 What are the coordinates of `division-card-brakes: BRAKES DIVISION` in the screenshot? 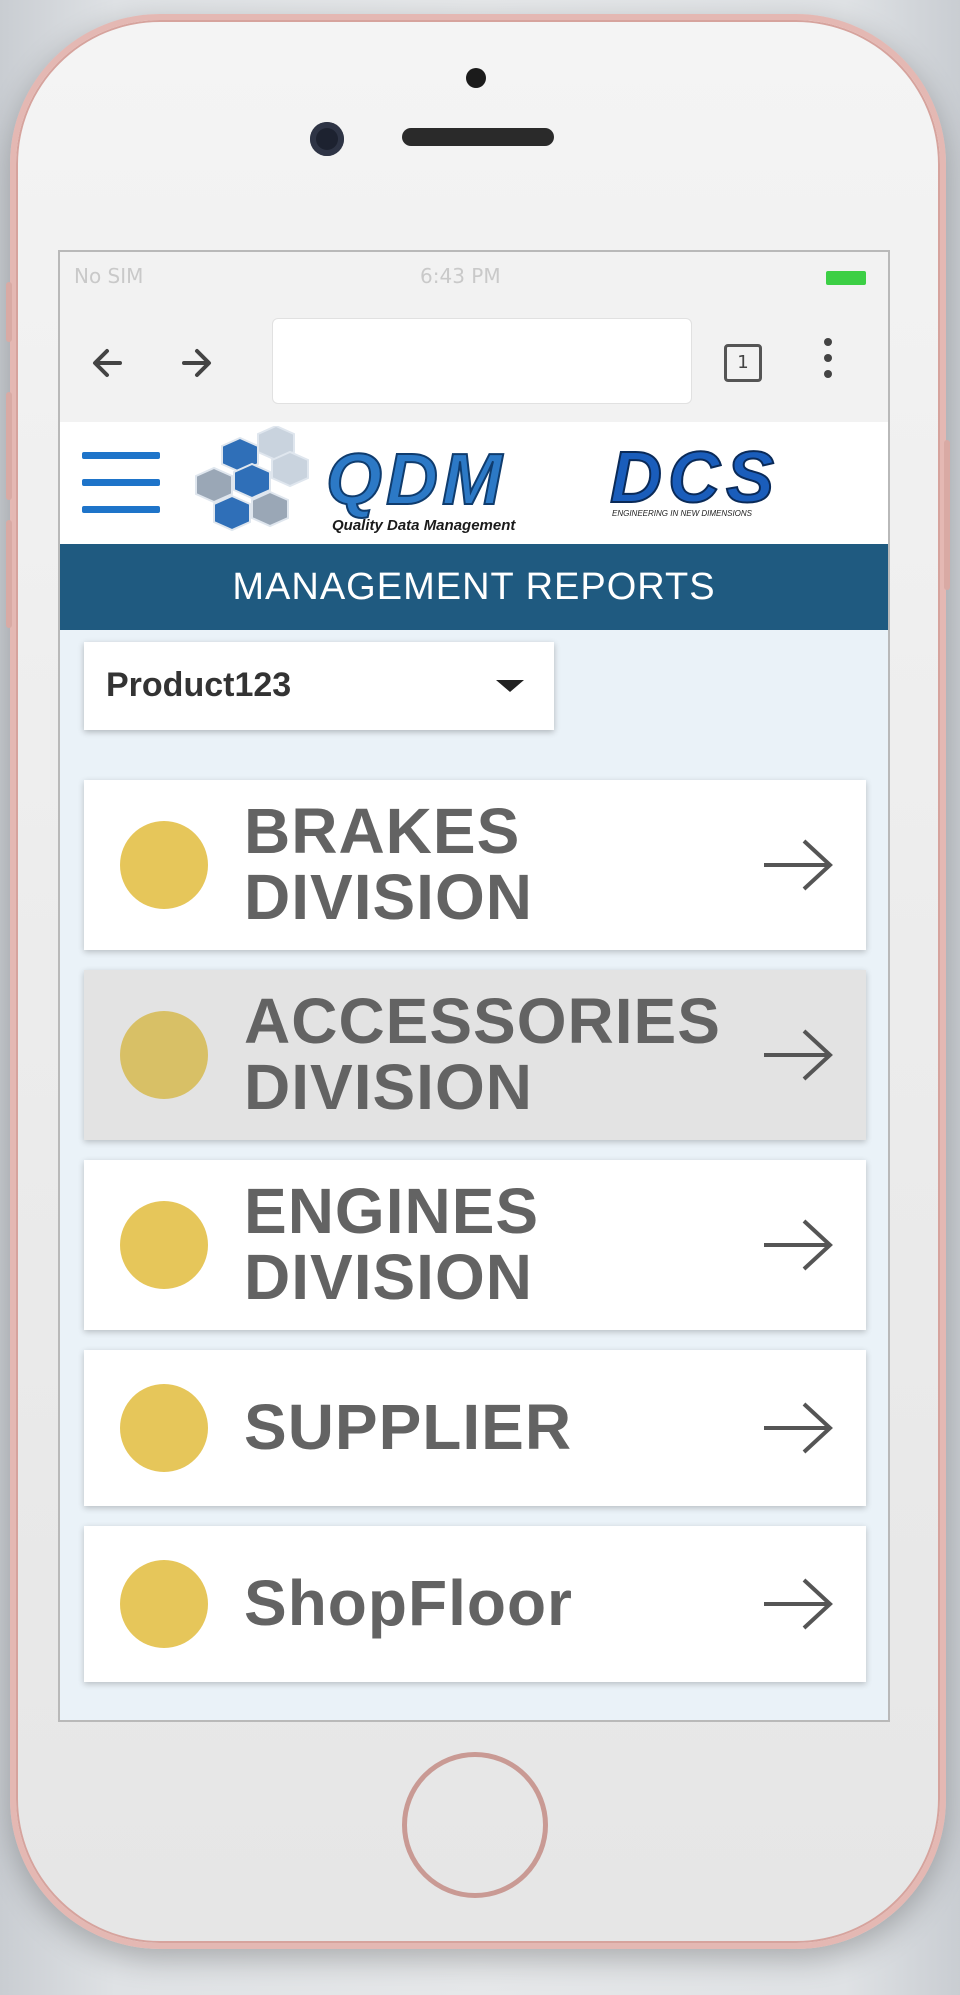 It's located at (475, 865).